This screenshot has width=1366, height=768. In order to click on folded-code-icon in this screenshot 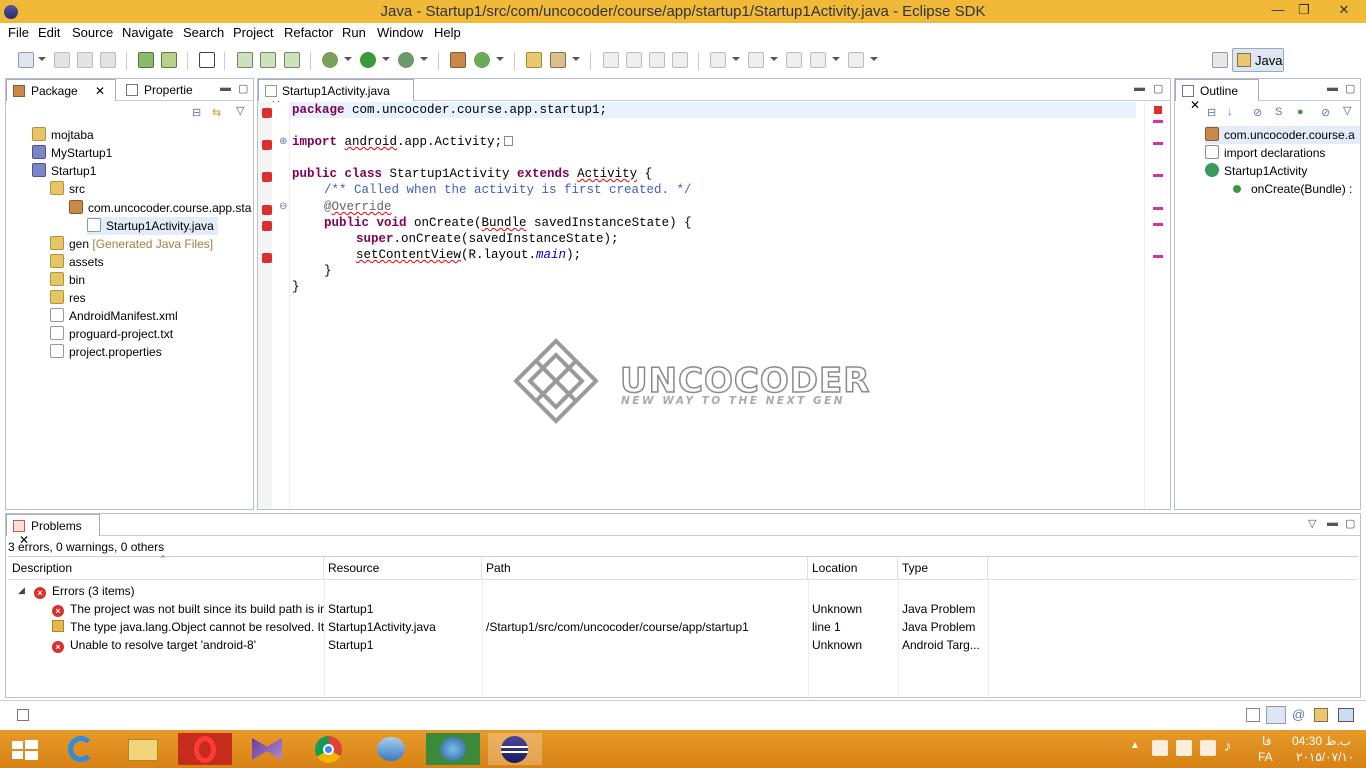, I will do `click(509, 141)`.